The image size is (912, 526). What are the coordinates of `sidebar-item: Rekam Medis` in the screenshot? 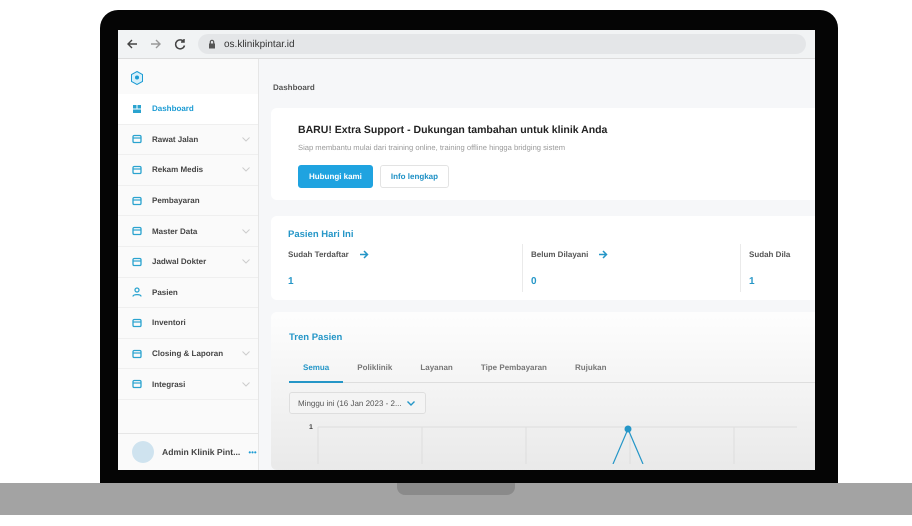 It's located at (188, 170).